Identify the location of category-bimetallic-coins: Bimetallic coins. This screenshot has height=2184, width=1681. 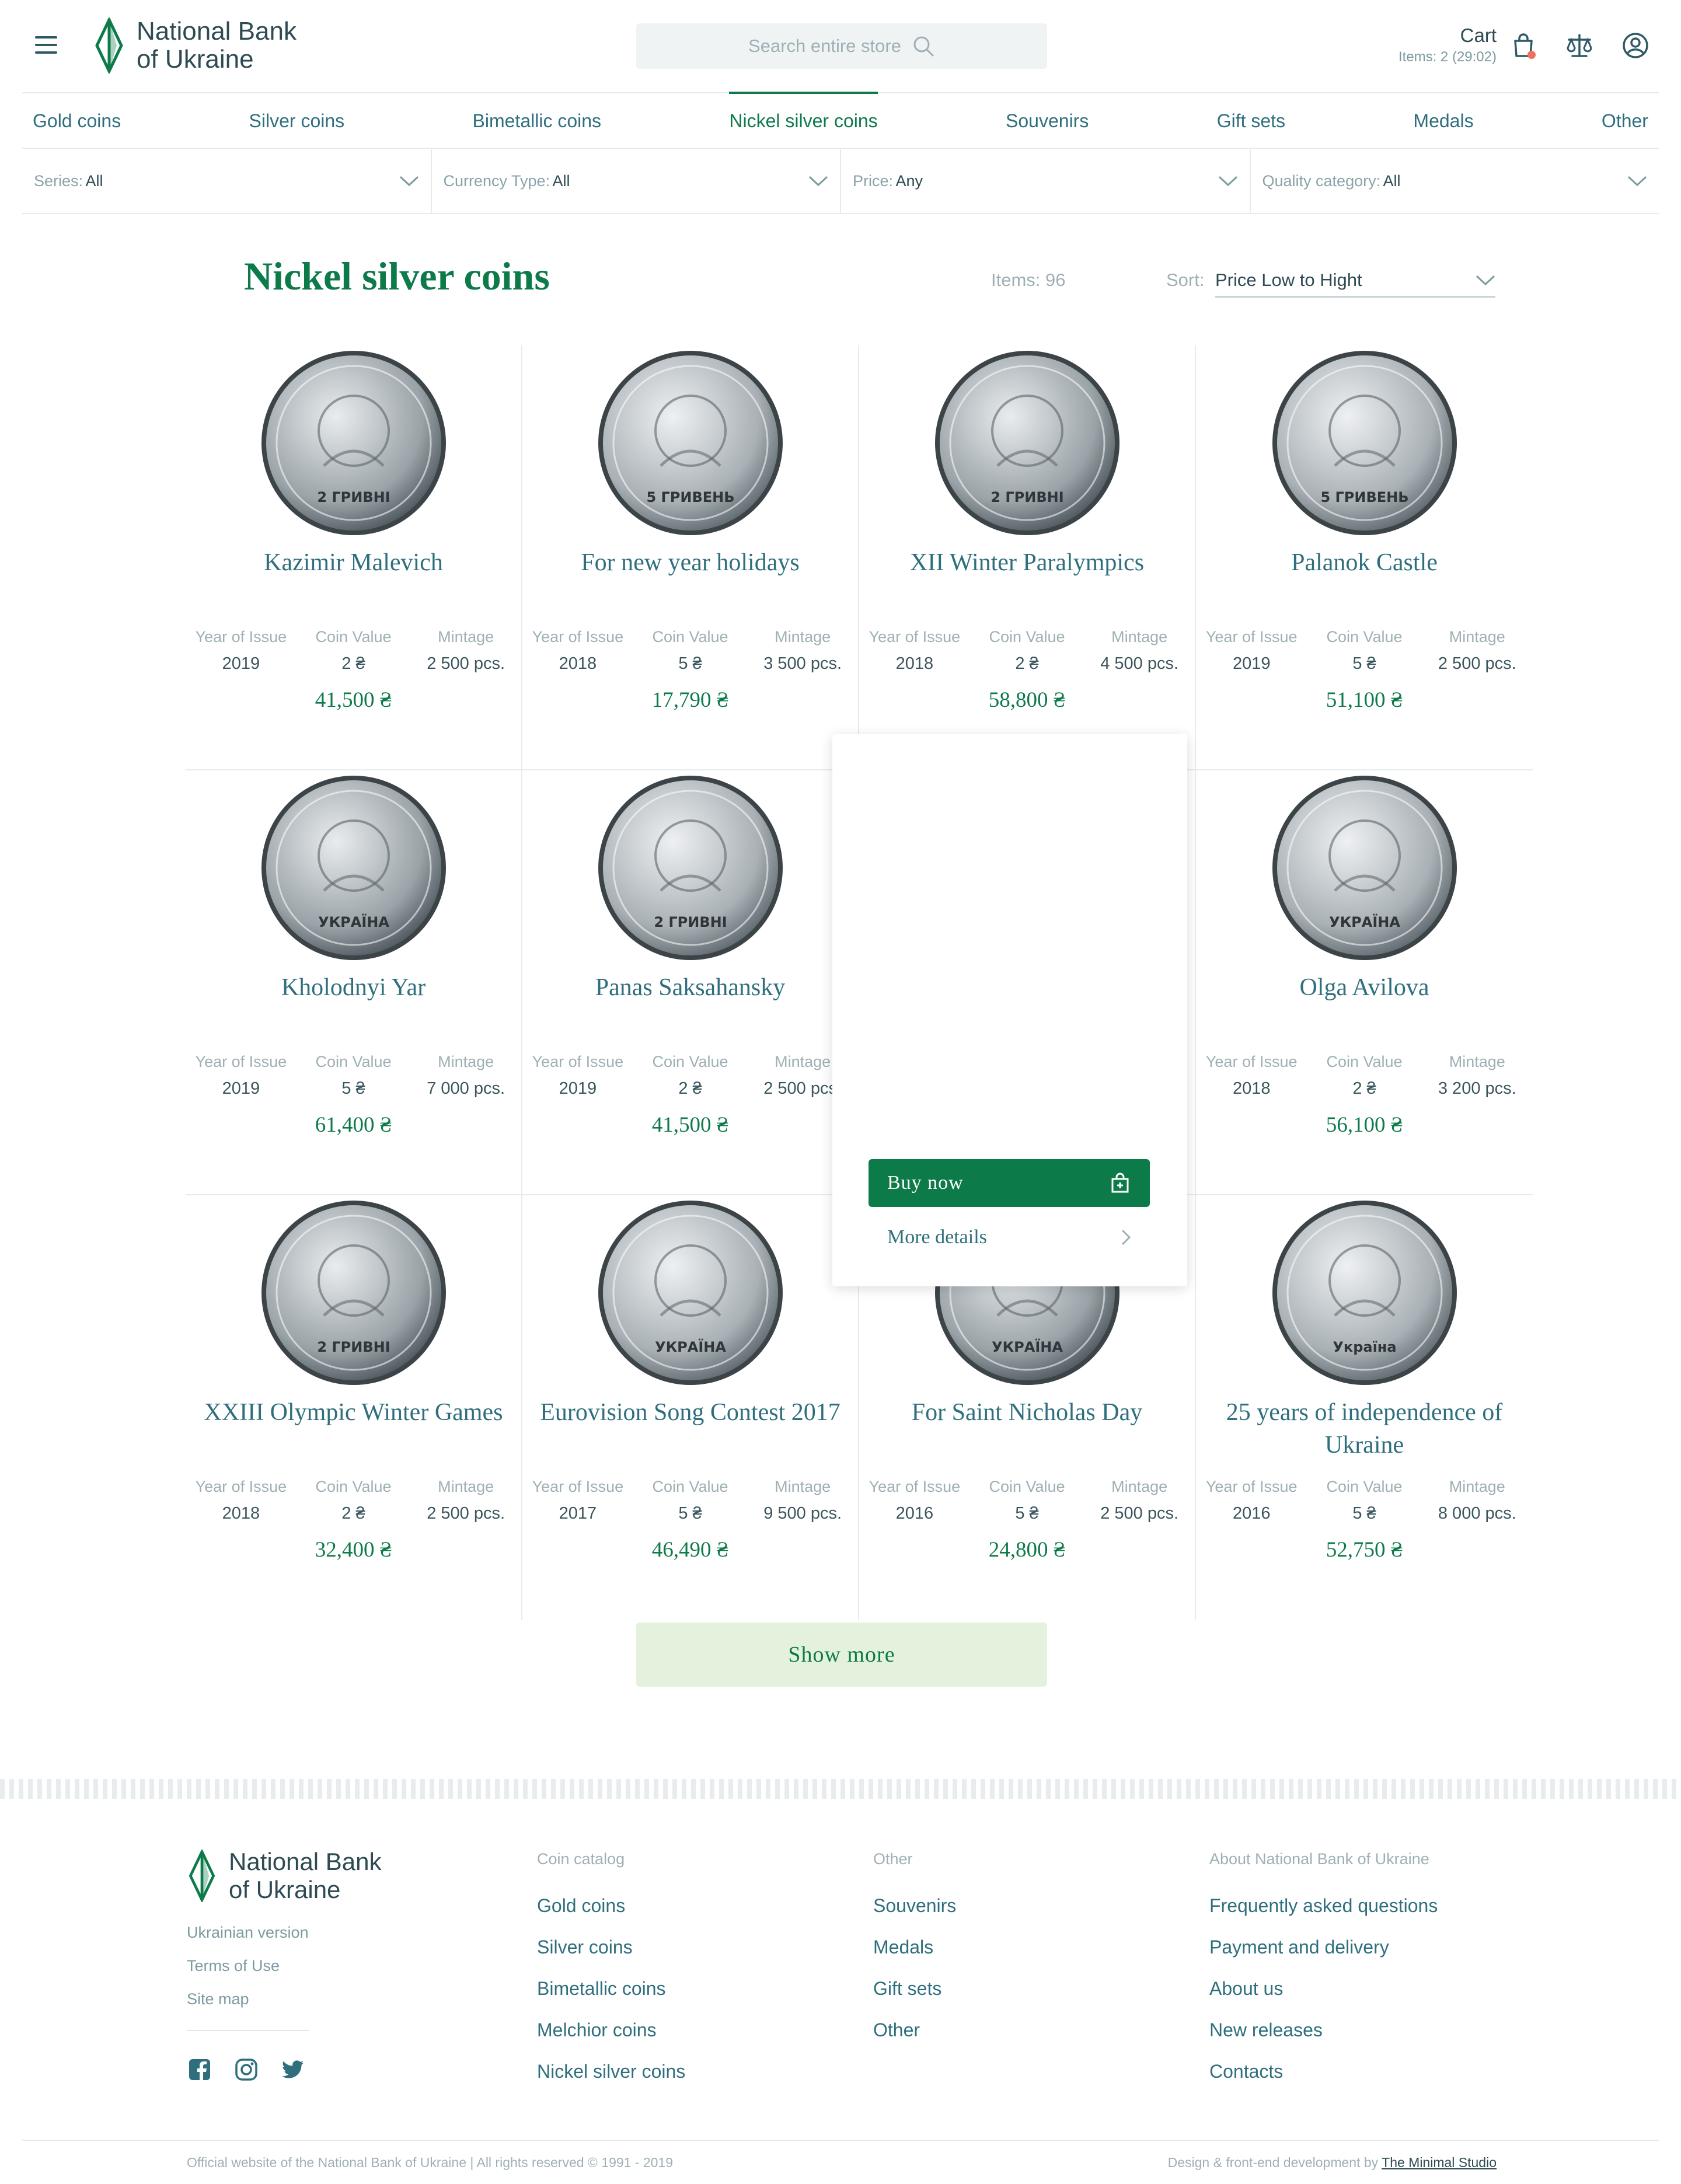
(537, 121).